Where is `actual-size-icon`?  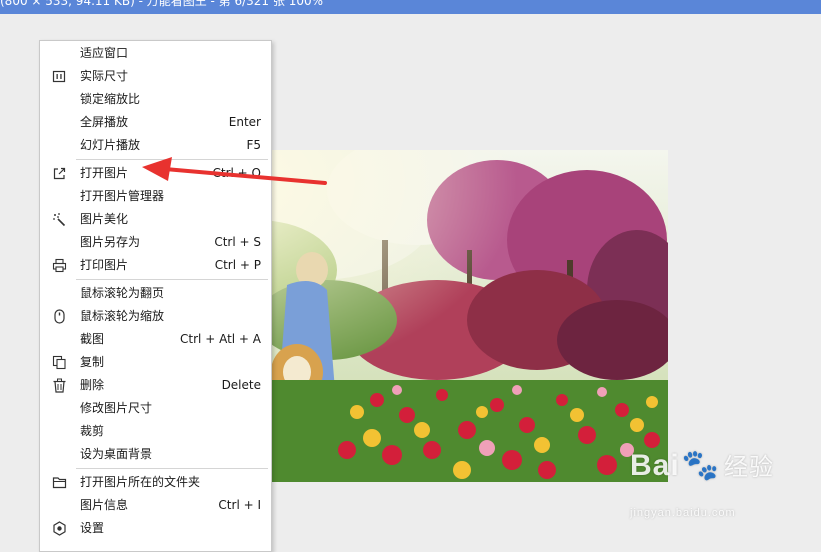
actual-size-icon is located at coordinates (59, 76).